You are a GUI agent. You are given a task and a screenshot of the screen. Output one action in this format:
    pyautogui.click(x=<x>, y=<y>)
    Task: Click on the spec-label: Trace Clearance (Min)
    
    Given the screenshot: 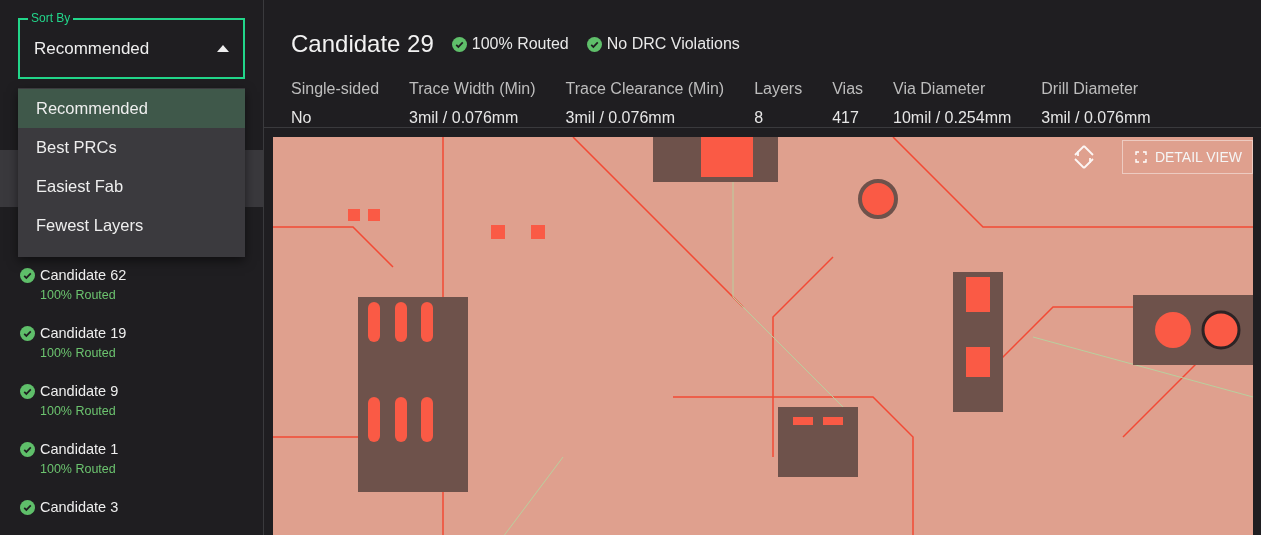 What is the action you would take?
    pyautogui.click(x=645, y=89)
    